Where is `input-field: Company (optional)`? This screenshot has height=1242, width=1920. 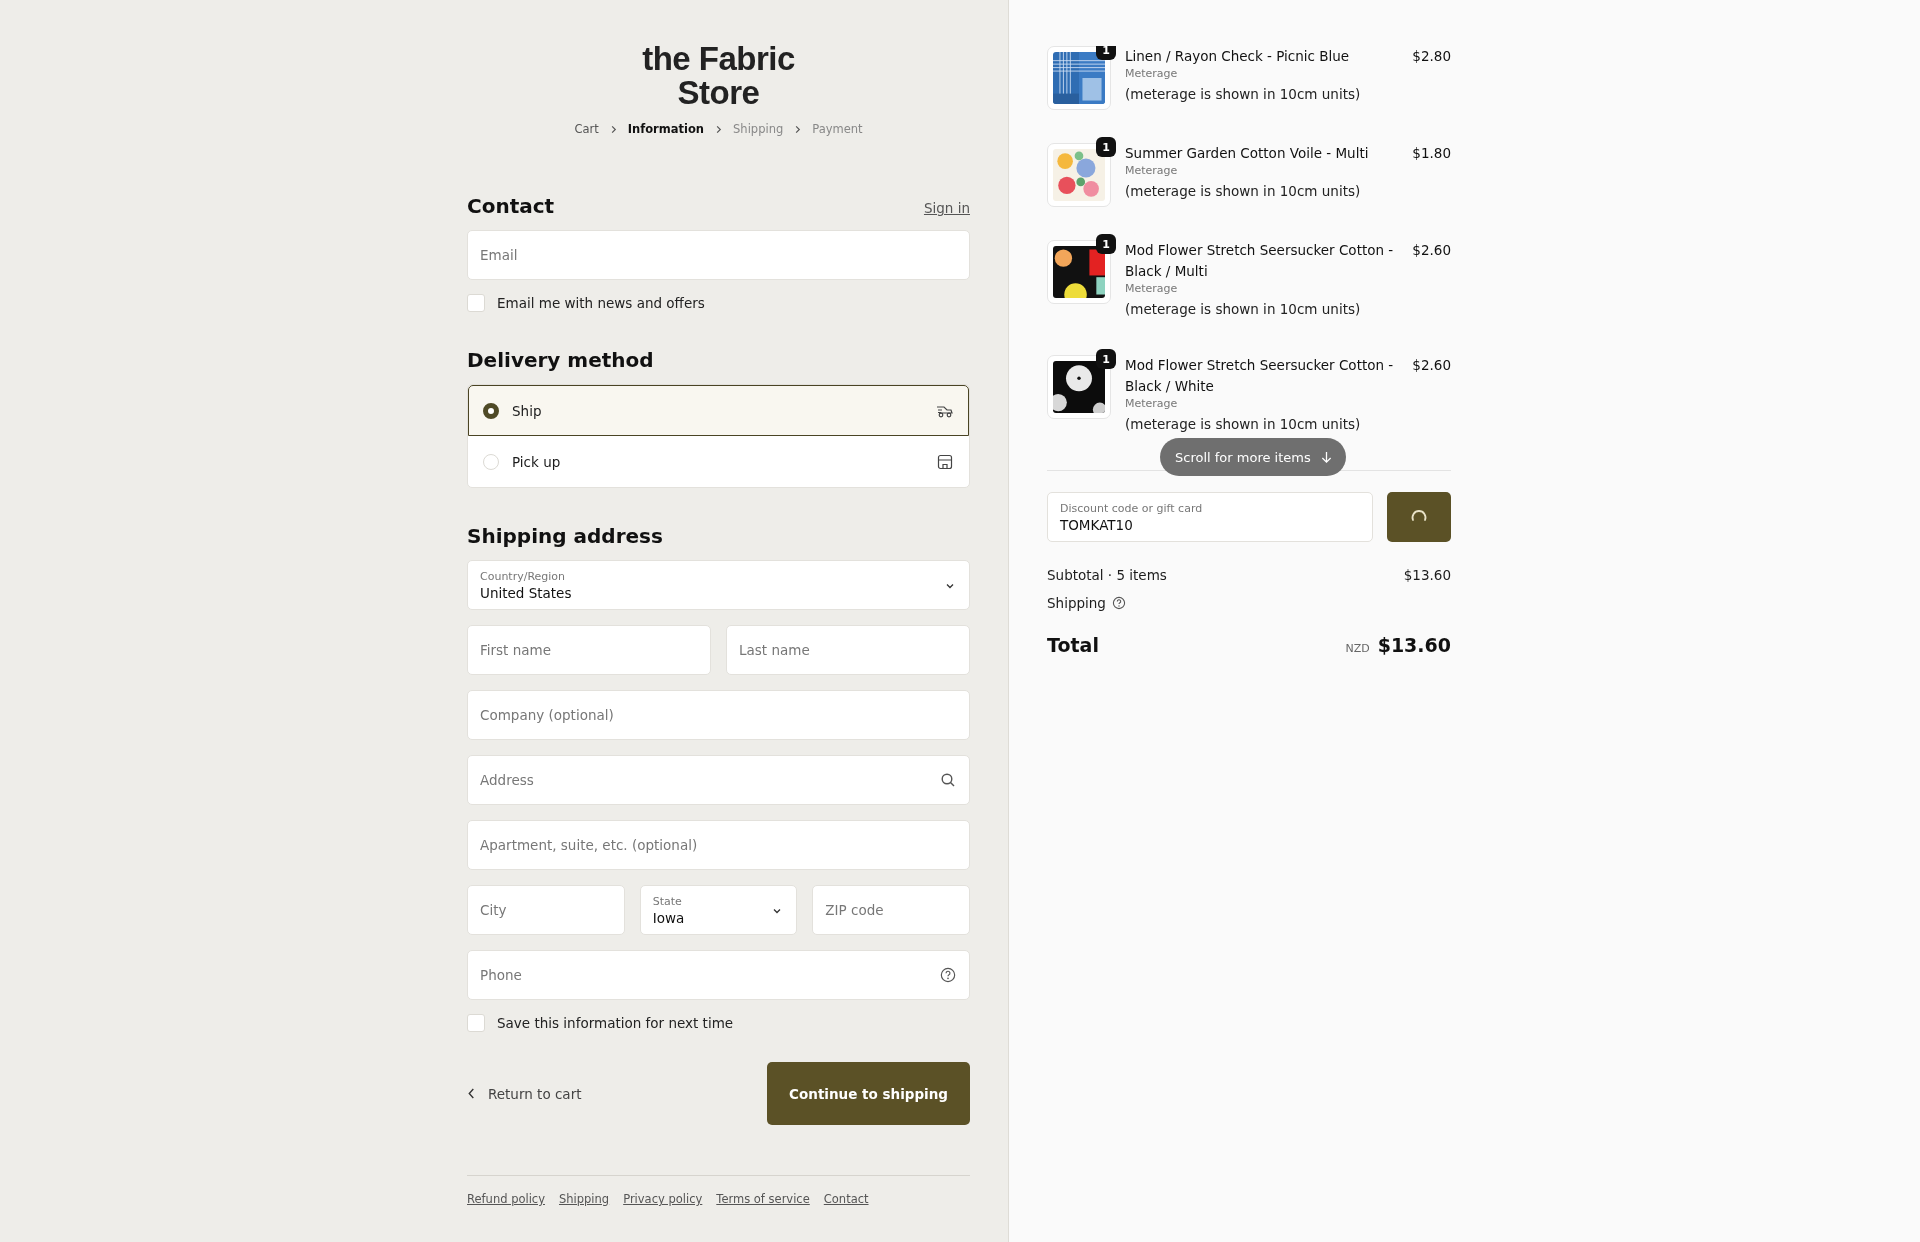
input-field: Company (optional) is located at coordinates (718, 715).